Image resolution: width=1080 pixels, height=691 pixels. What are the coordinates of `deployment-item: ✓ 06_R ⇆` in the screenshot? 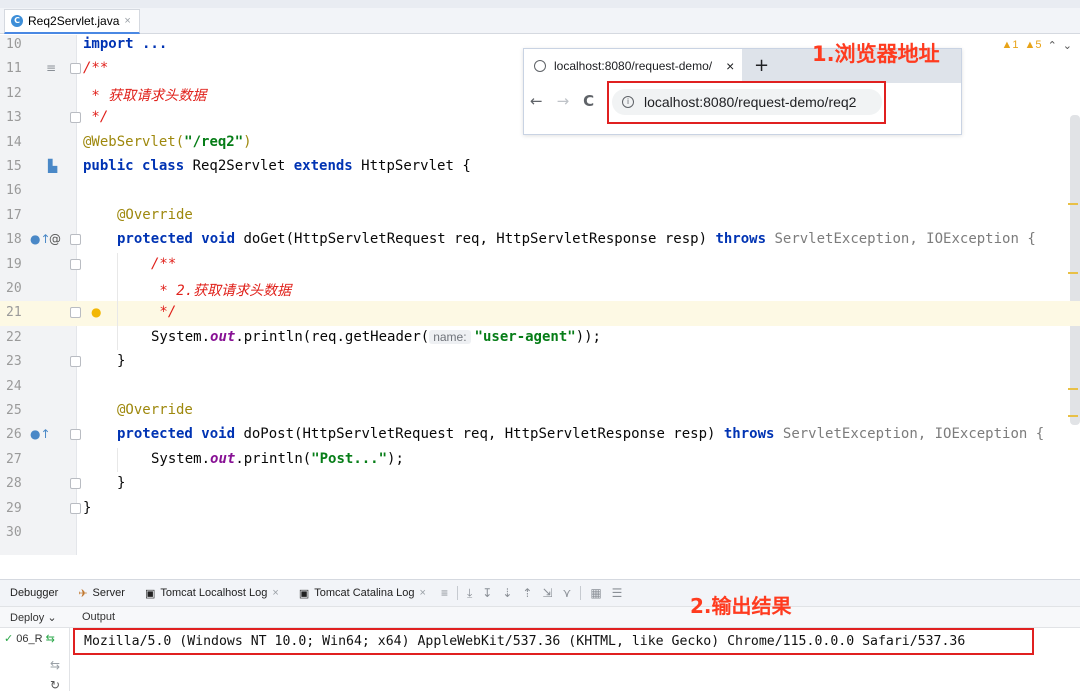 It's located at (29, 638).